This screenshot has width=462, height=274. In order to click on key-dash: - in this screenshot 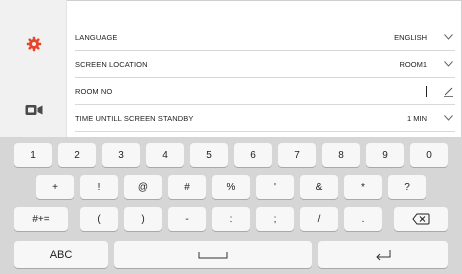, I will do `click(187, 219)`.